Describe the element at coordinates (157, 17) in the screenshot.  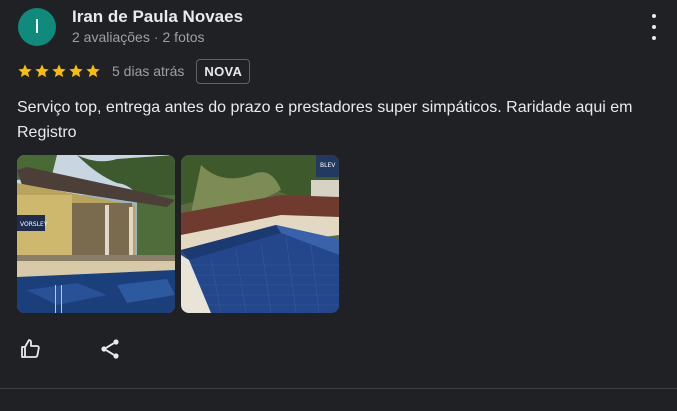
I see `author-name: Iran de Paula Novaes` at that location.